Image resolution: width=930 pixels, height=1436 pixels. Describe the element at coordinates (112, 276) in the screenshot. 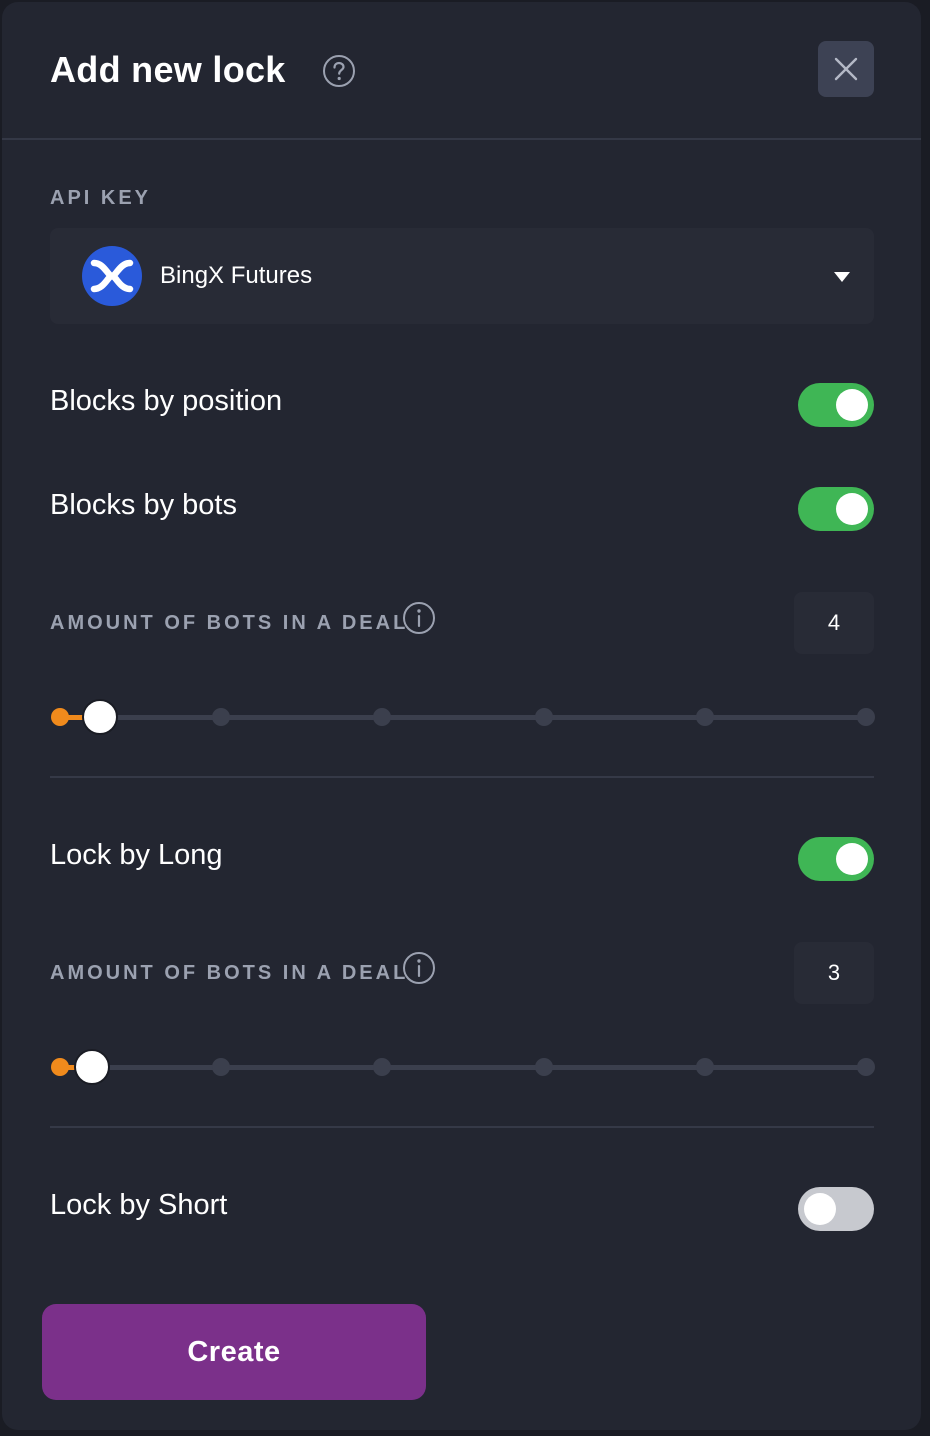

I see `bingx-logo-icon` at that location.